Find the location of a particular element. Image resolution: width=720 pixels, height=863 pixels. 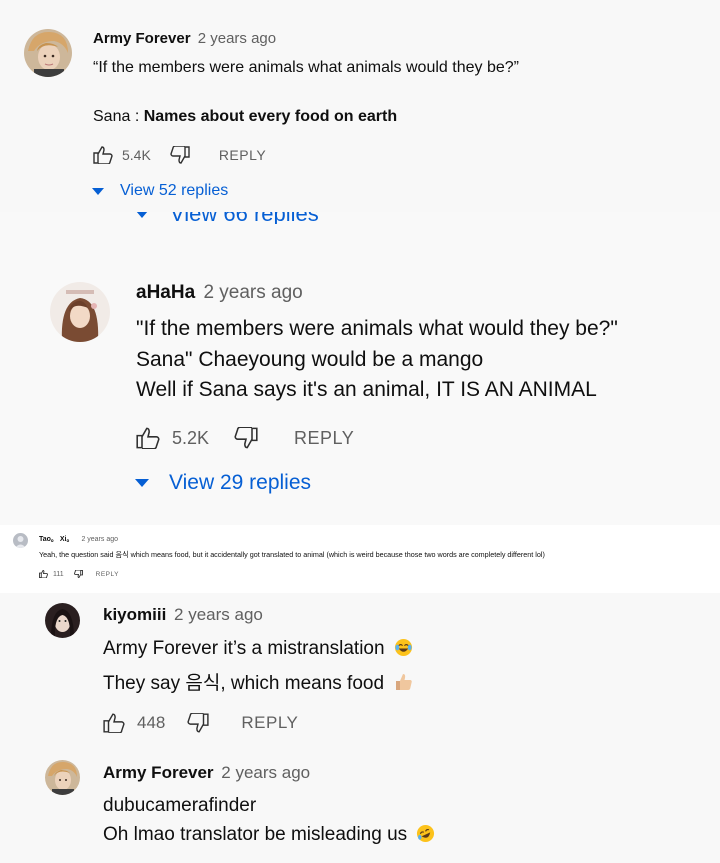

comment-text-line: Sana" Chaeyoung would be a mango is located at coordinates (310, 359).